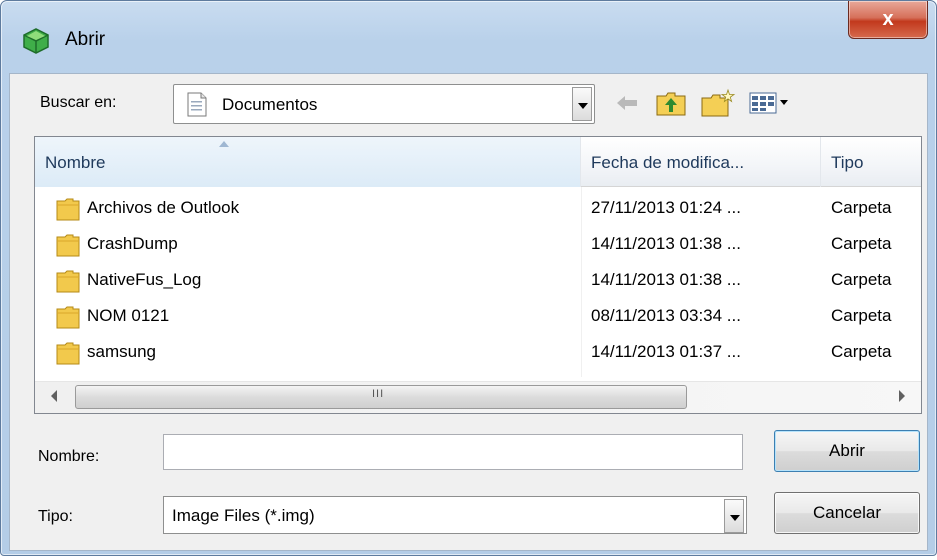 The height and width of the screenshot is (560, 937). I want to click on file-name: NOM 0121, so click(128, 315).